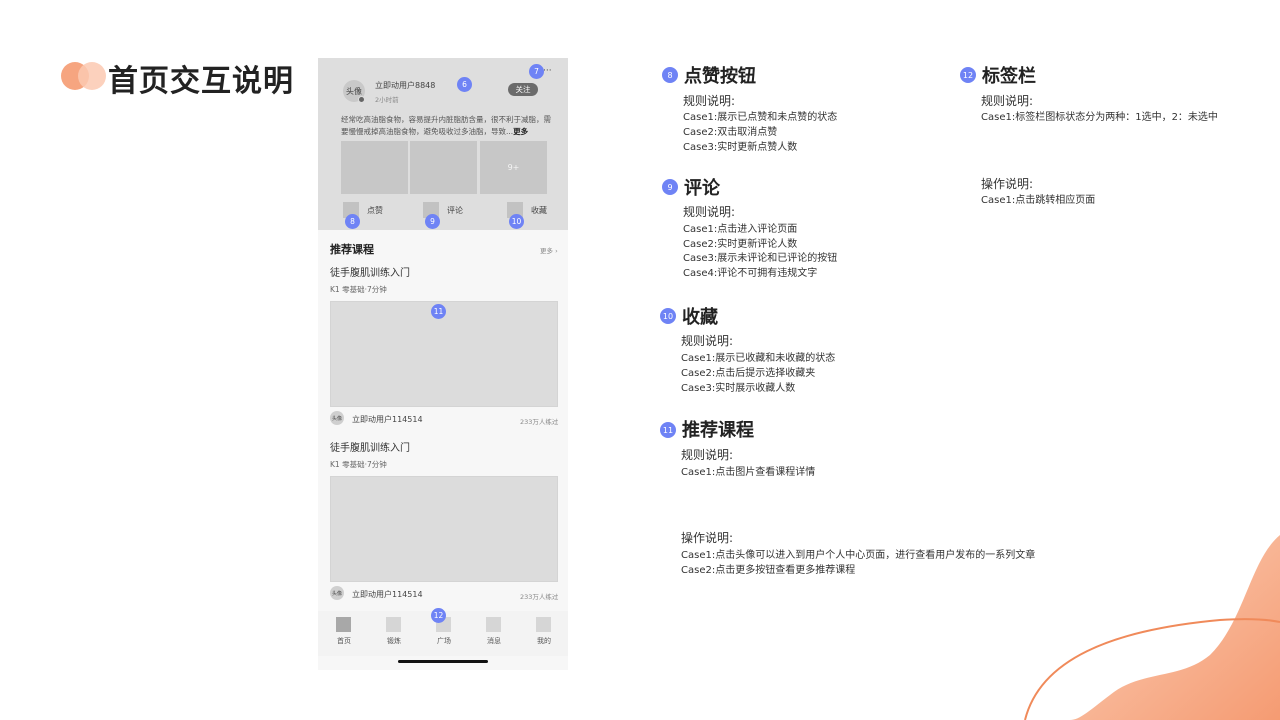 This screenshot has height=720, width=1280. What do you see at coordinates (760, 258) in the screenshot?
I see `case-line: Case3:展示未评论和已评论的按钮` at bounding box center [760, 258].